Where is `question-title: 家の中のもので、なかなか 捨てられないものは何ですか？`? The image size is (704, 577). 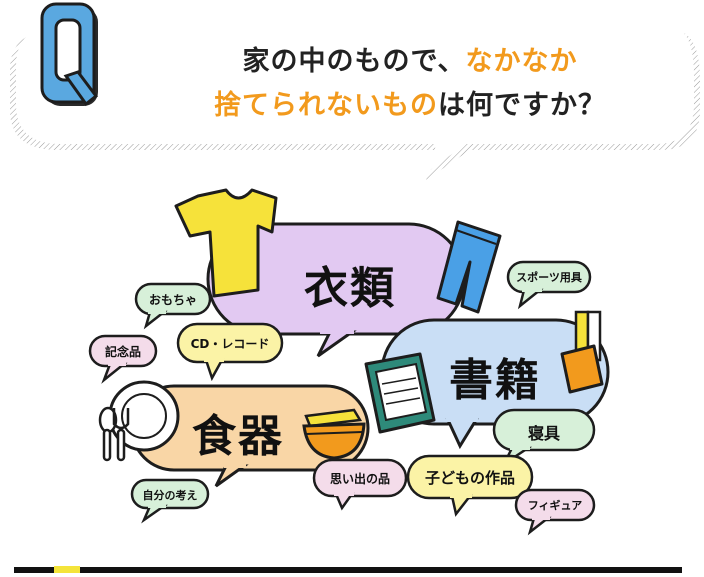
question-title: 家の中のもので、なかなか 捨てられないものは何ですか？ is located at coordinates (410, 84).